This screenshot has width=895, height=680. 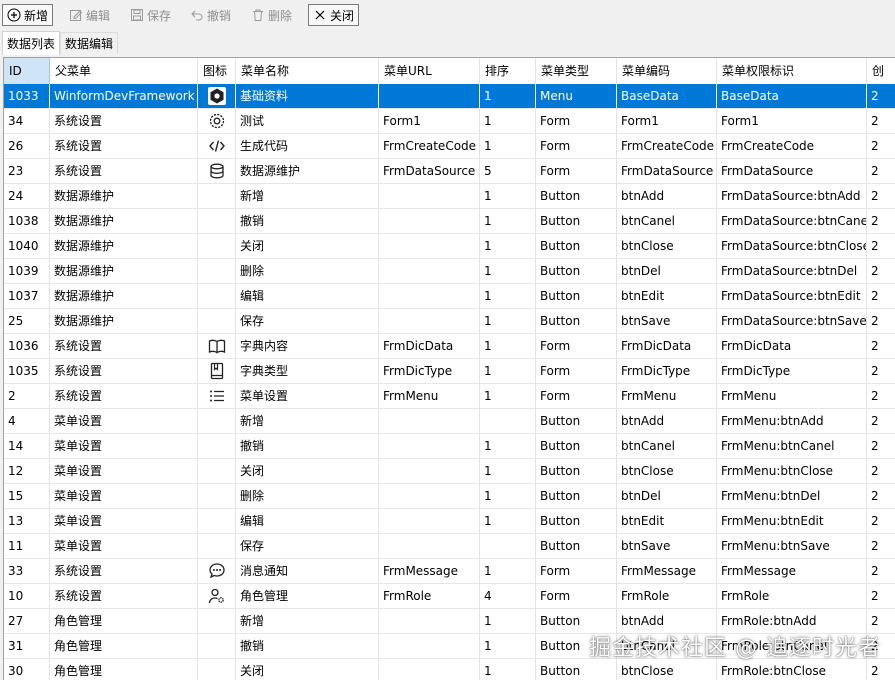 I want to click on cell-permission: FrmMenu:btnClose, so click(x=792, y=471).